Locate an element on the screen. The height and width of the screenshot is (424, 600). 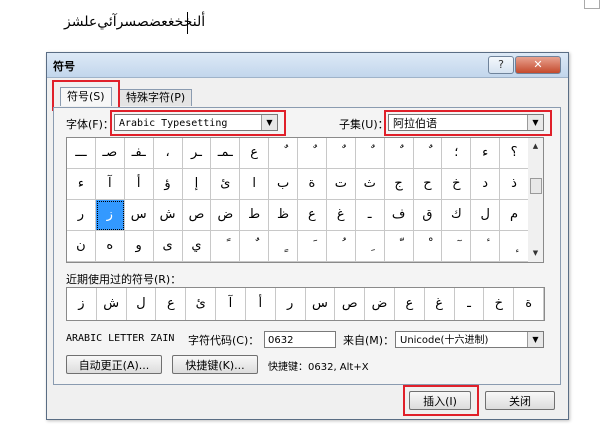
scroll-down-icon: ▼ is located at coordinates (535, 253).